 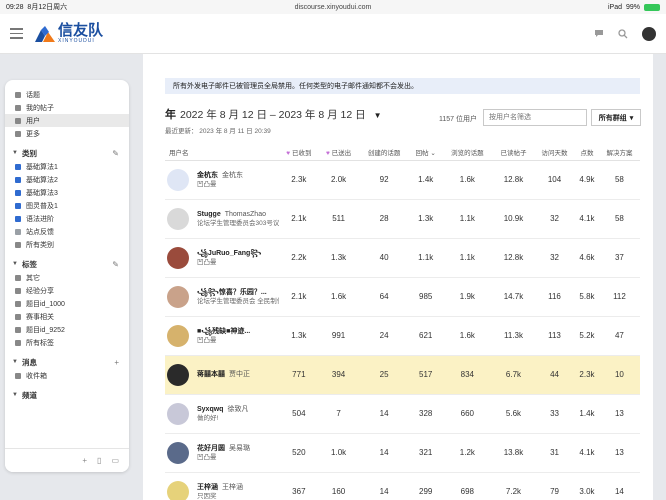 What do you see at coordinates (587, 258) in the screenshot?
I see `stat-cell: 4.6k` at bounding box center [587, 258].